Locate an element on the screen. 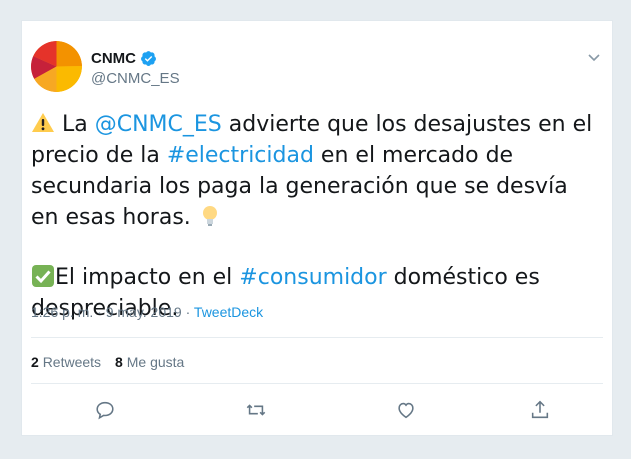 The width and height of the screenshot is (631, 459). warning-icon is located at coordinates (43, 123).